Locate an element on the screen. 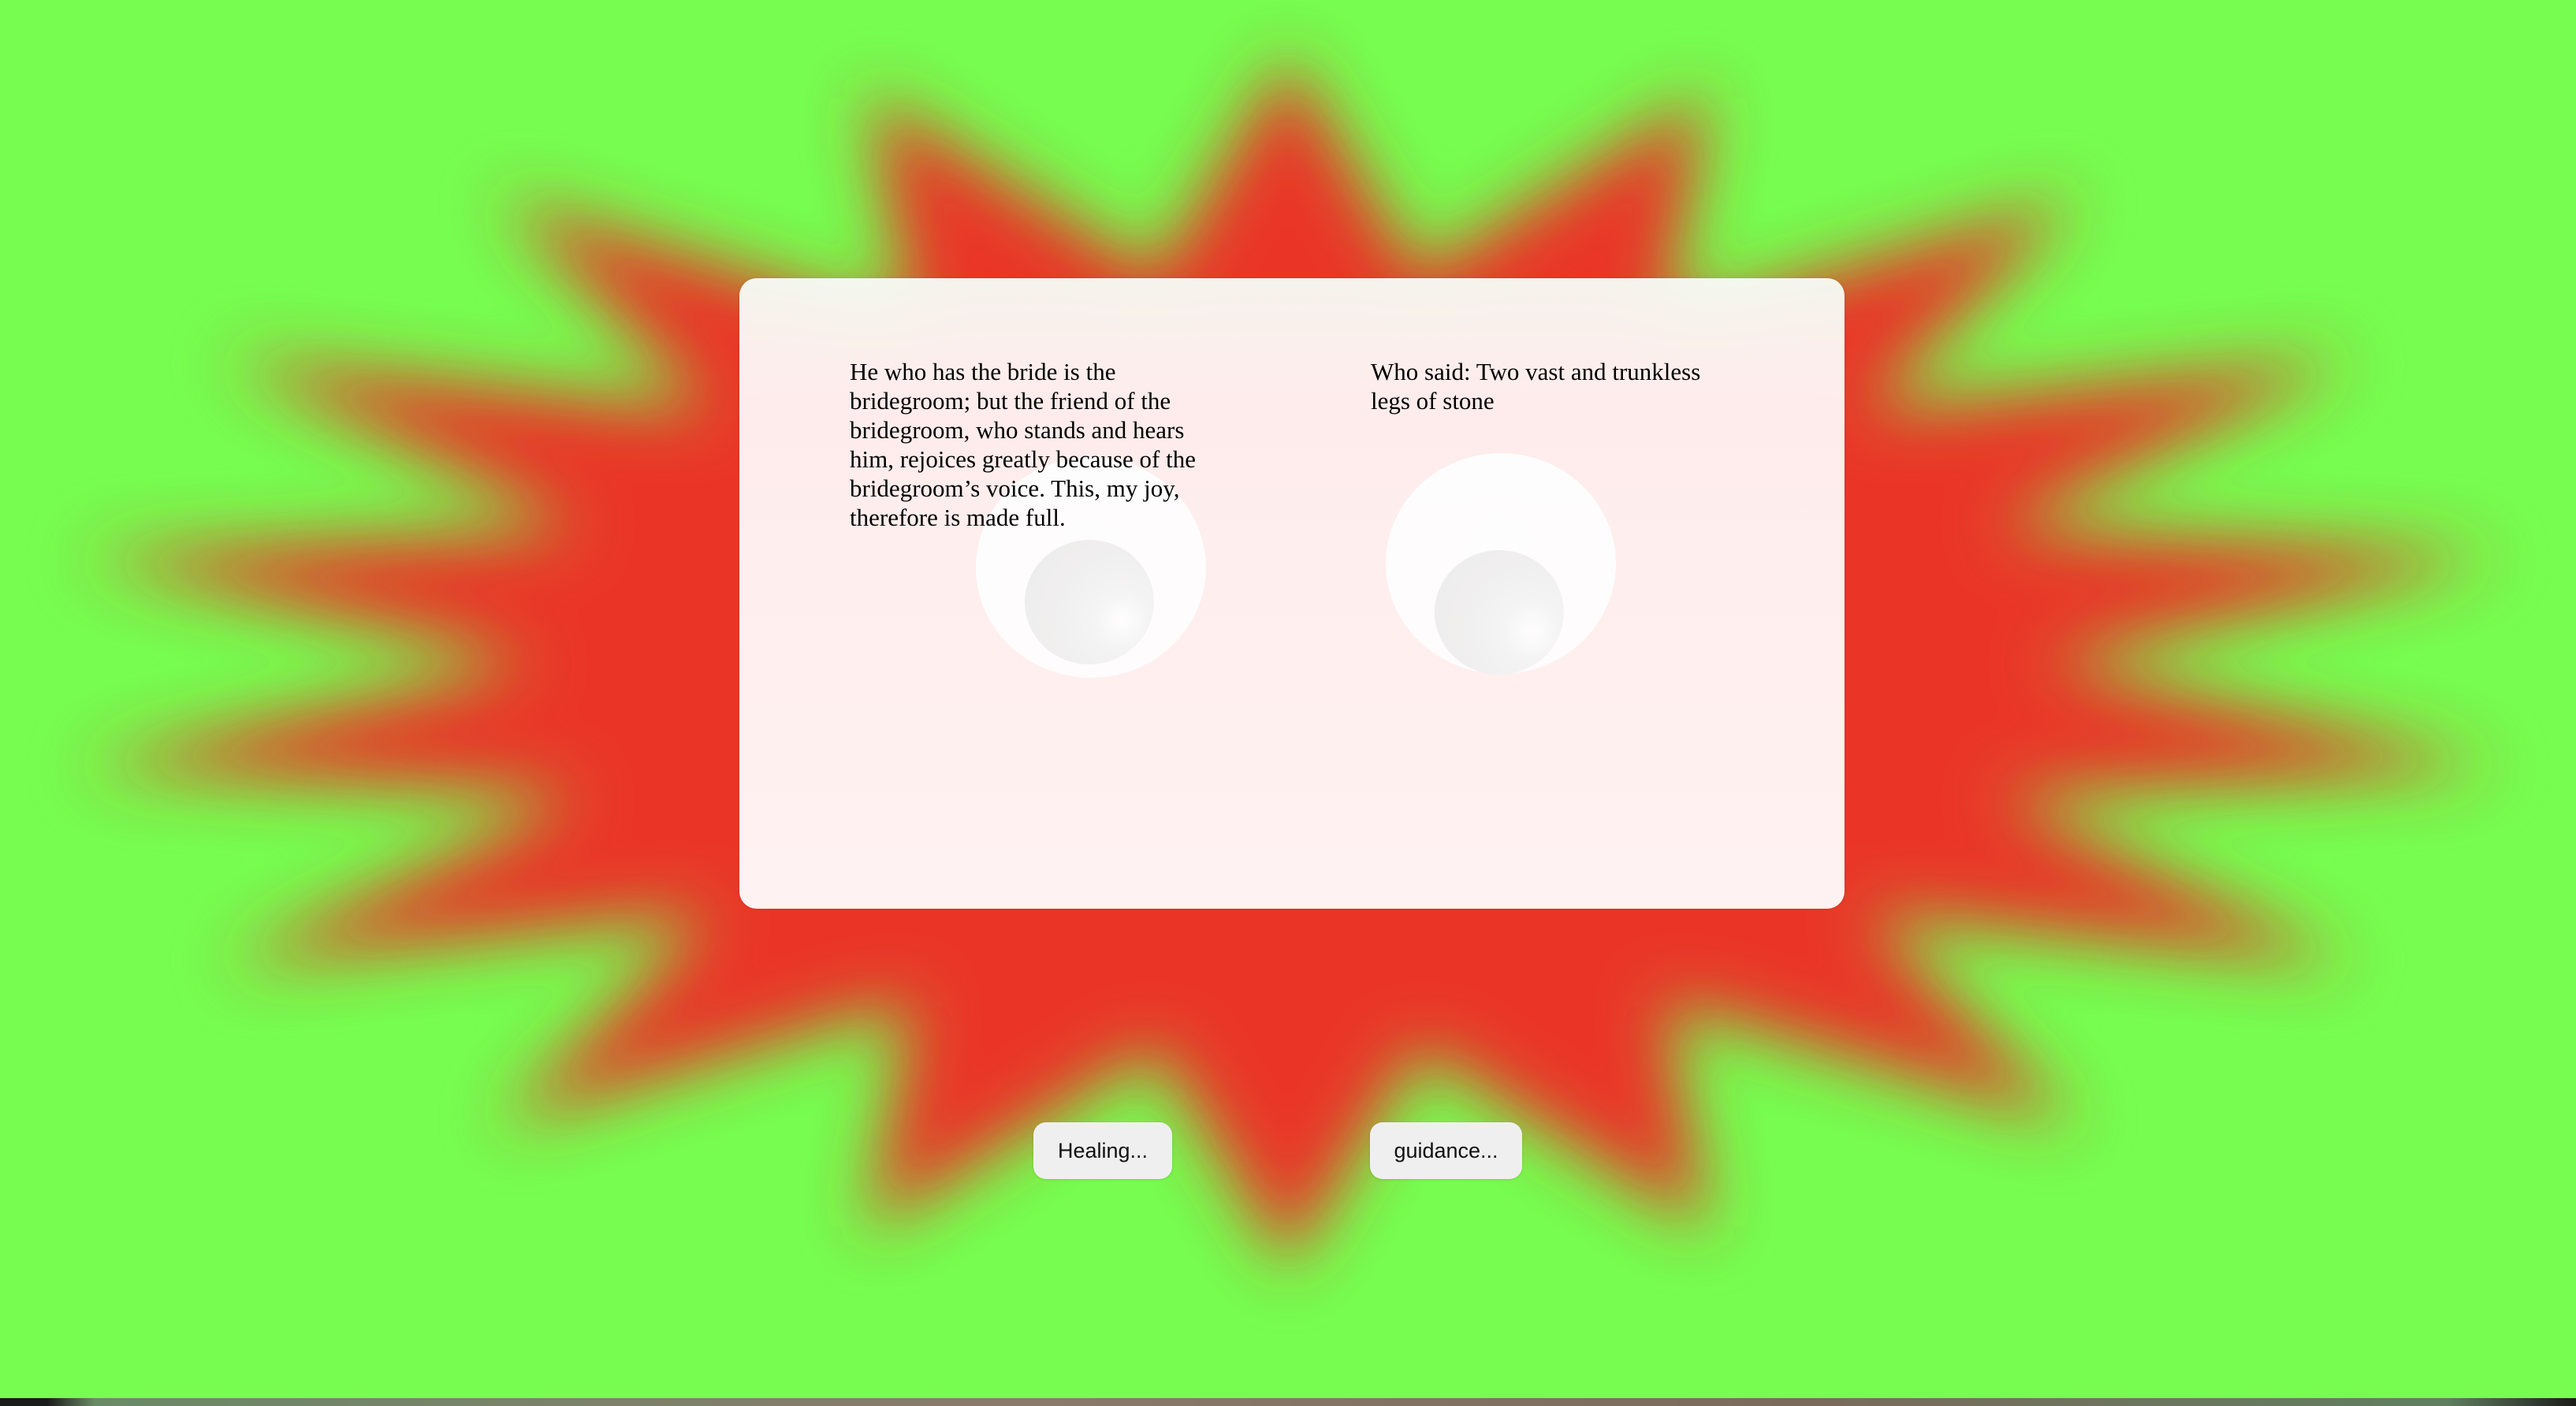 Image resolution: width=2576 pixels, height=1406 pixels. left-pupil-icon is located at coordinates (1089, 602).